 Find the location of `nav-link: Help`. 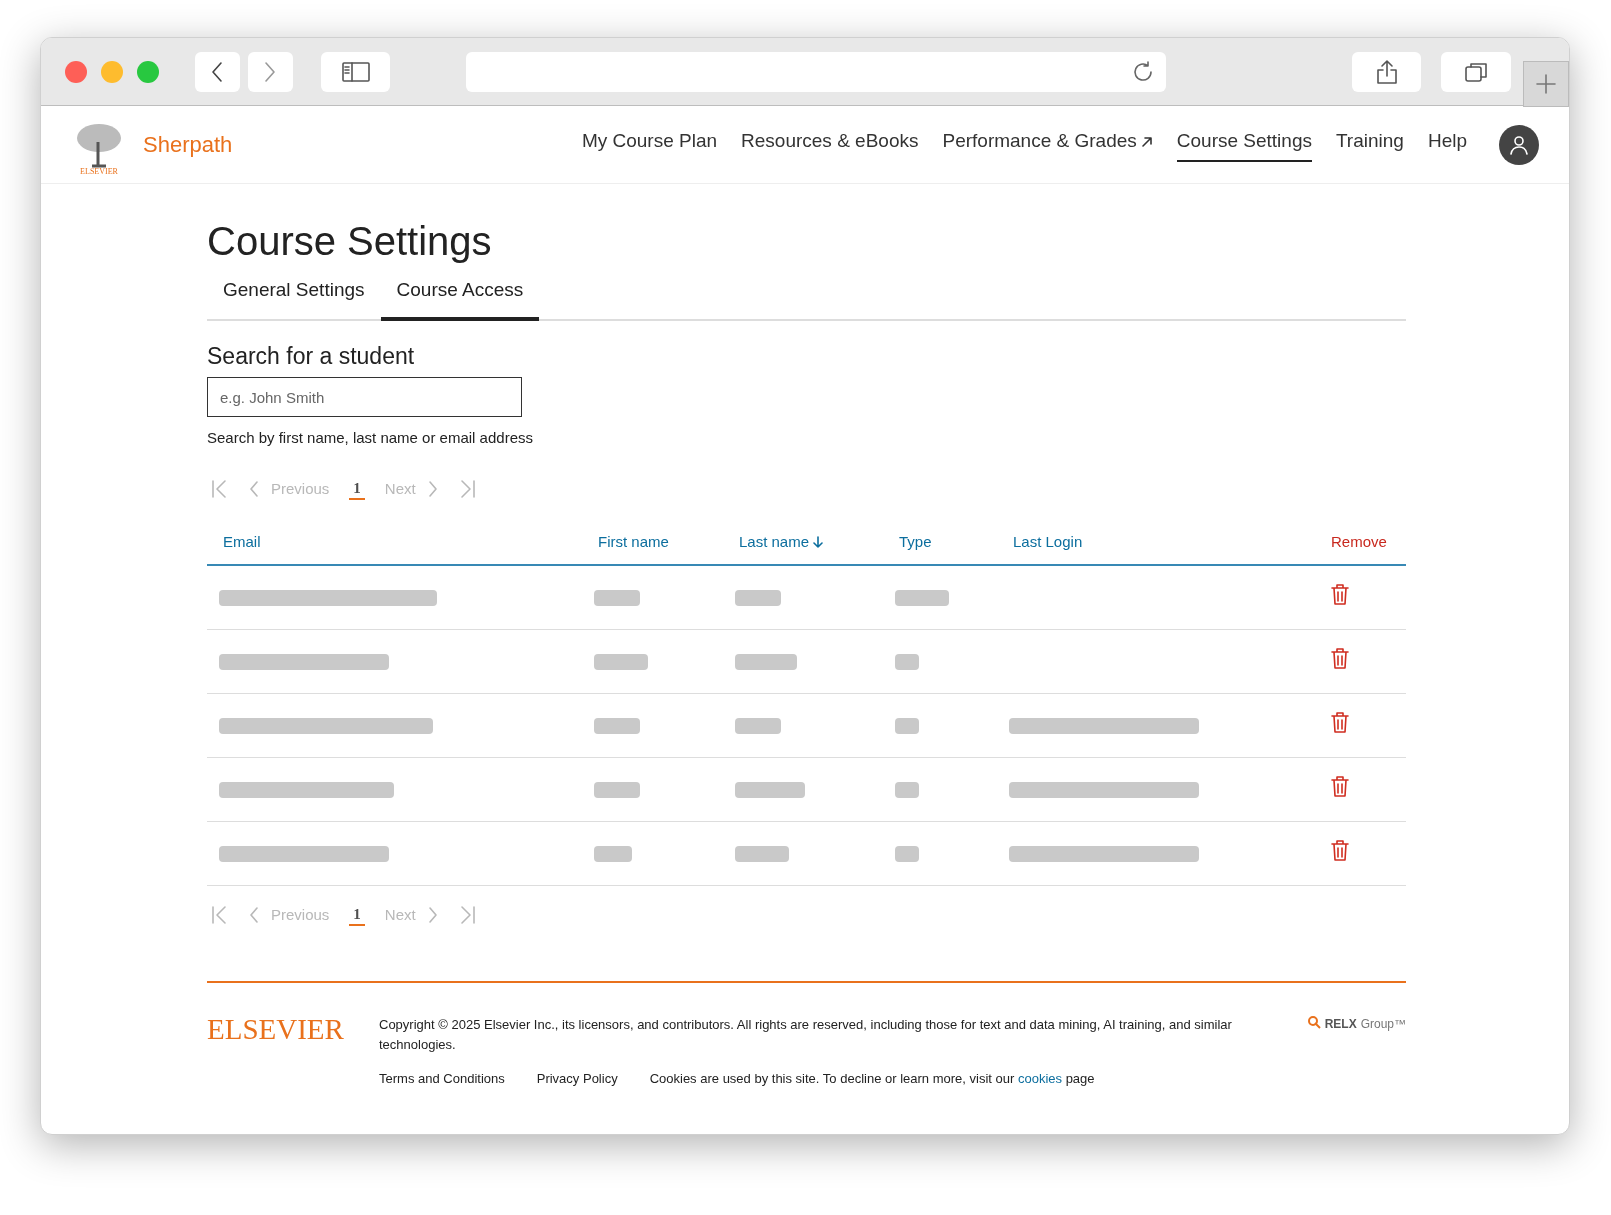

nav-link: Help is located at coordinates (1447, 144).